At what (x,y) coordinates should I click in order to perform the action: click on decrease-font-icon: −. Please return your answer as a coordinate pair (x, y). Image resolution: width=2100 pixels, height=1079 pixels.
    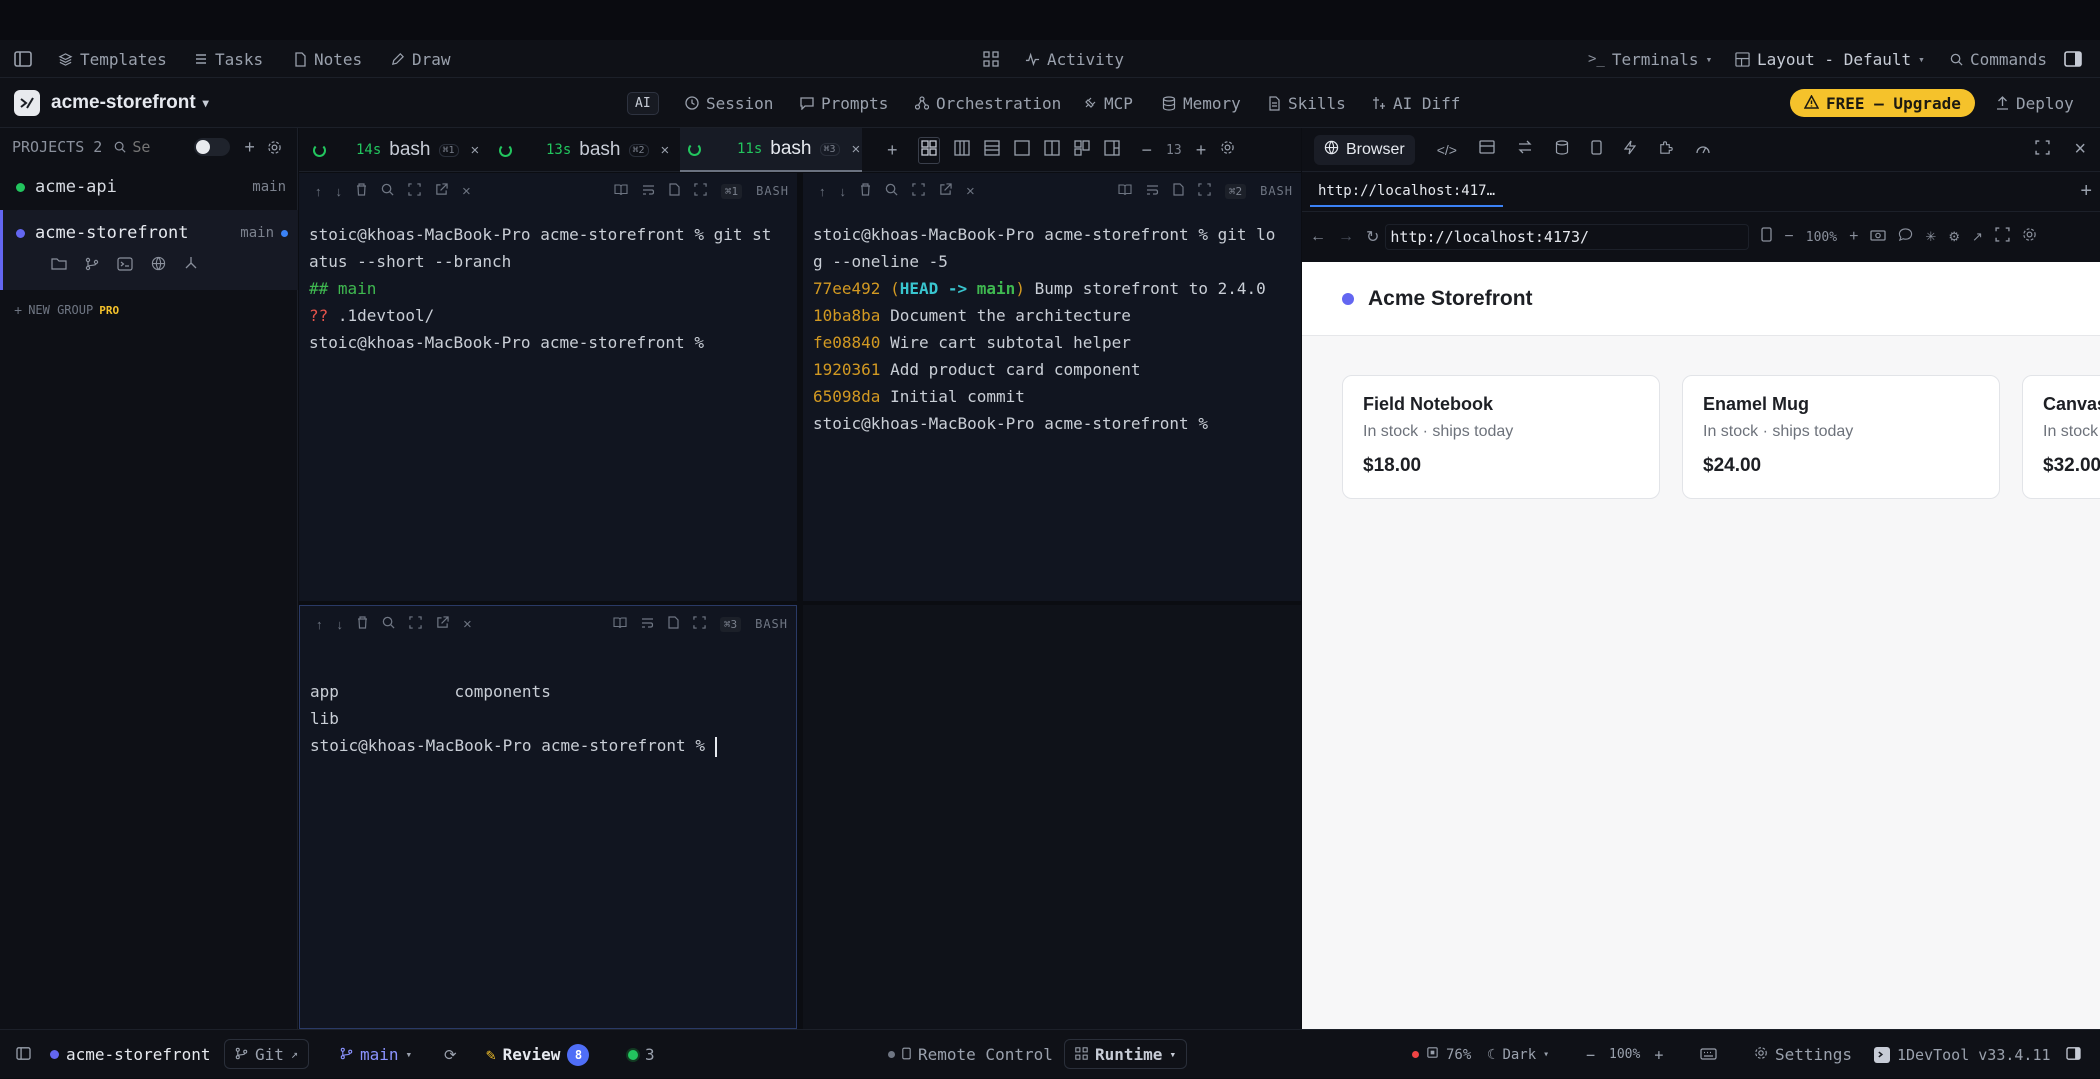
    Looking at the image, I should click on (1147, 150).